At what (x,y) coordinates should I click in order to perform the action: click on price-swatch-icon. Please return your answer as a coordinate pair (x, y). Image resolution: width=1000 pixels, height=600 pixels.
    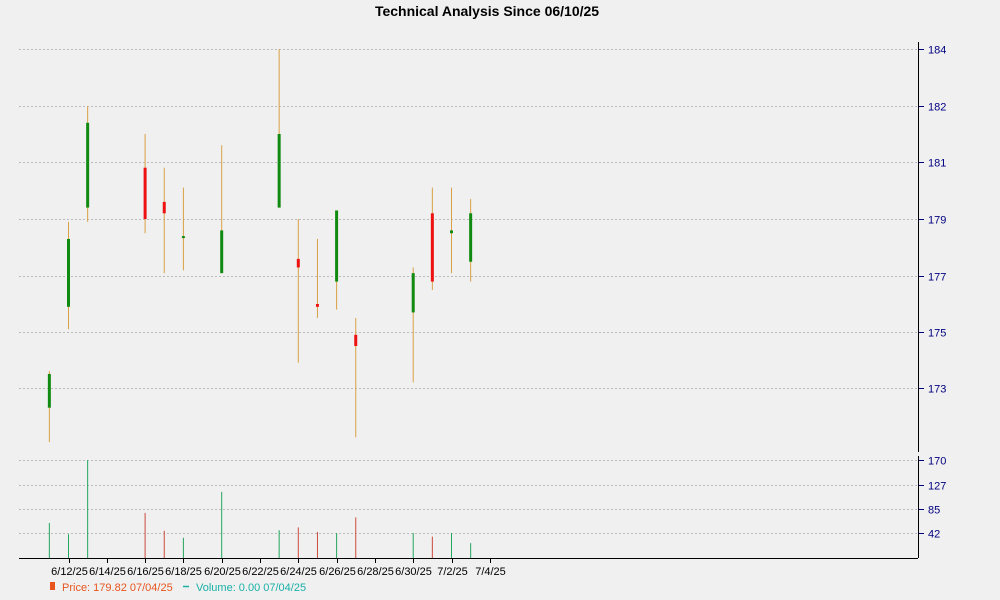
    Looking at the image, I should click on (52, 586).